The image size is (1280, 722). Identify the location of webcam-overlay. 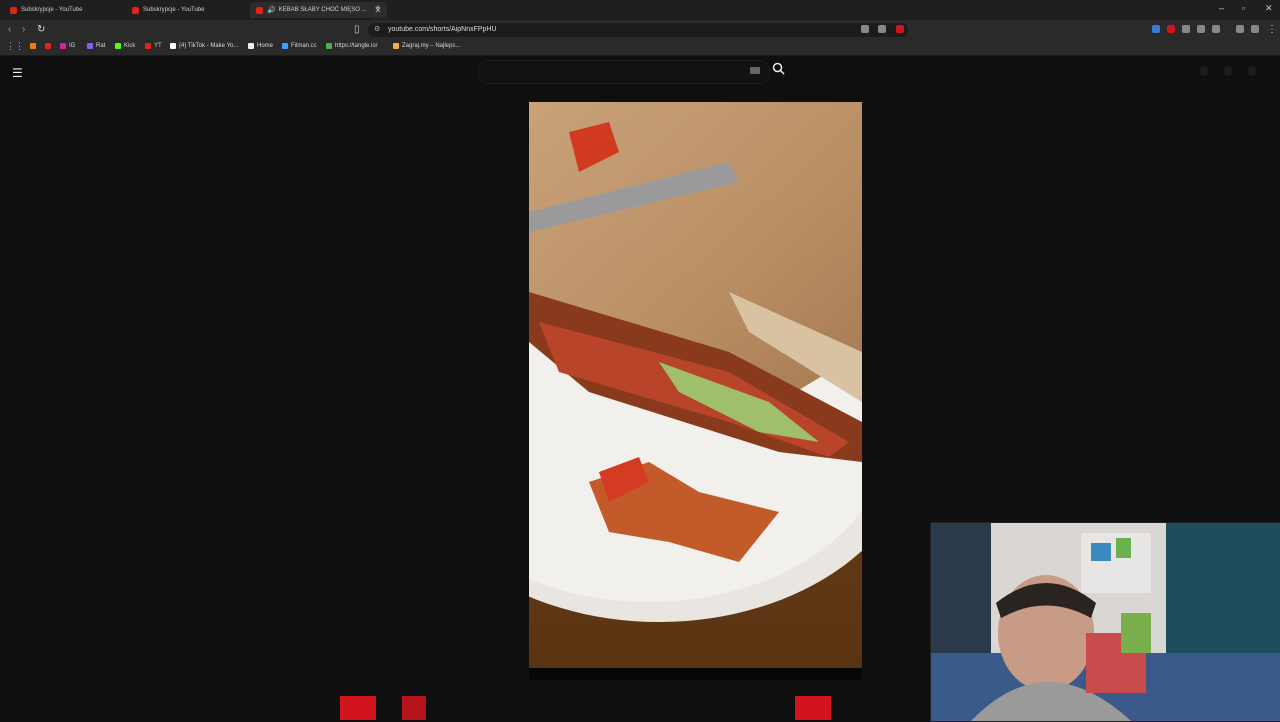
(1105, 622).